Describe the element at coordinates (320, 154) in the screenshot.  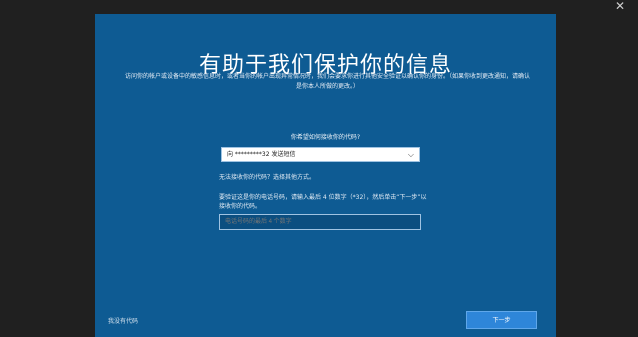
I see `method-select: 向 *********32 发送短信 ⌵` at that location.